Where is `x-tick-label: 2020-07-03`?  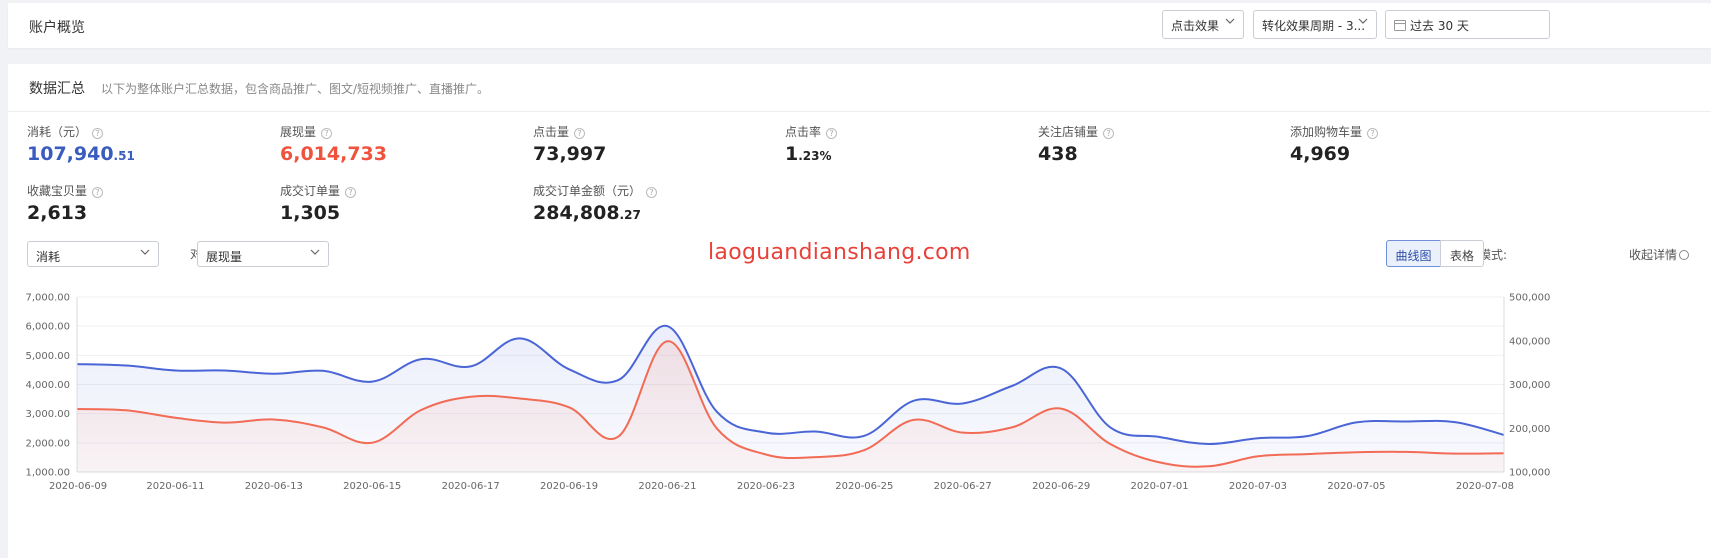 x-tick-label: 2020-07-03 is located at coordinates (1258, 486).